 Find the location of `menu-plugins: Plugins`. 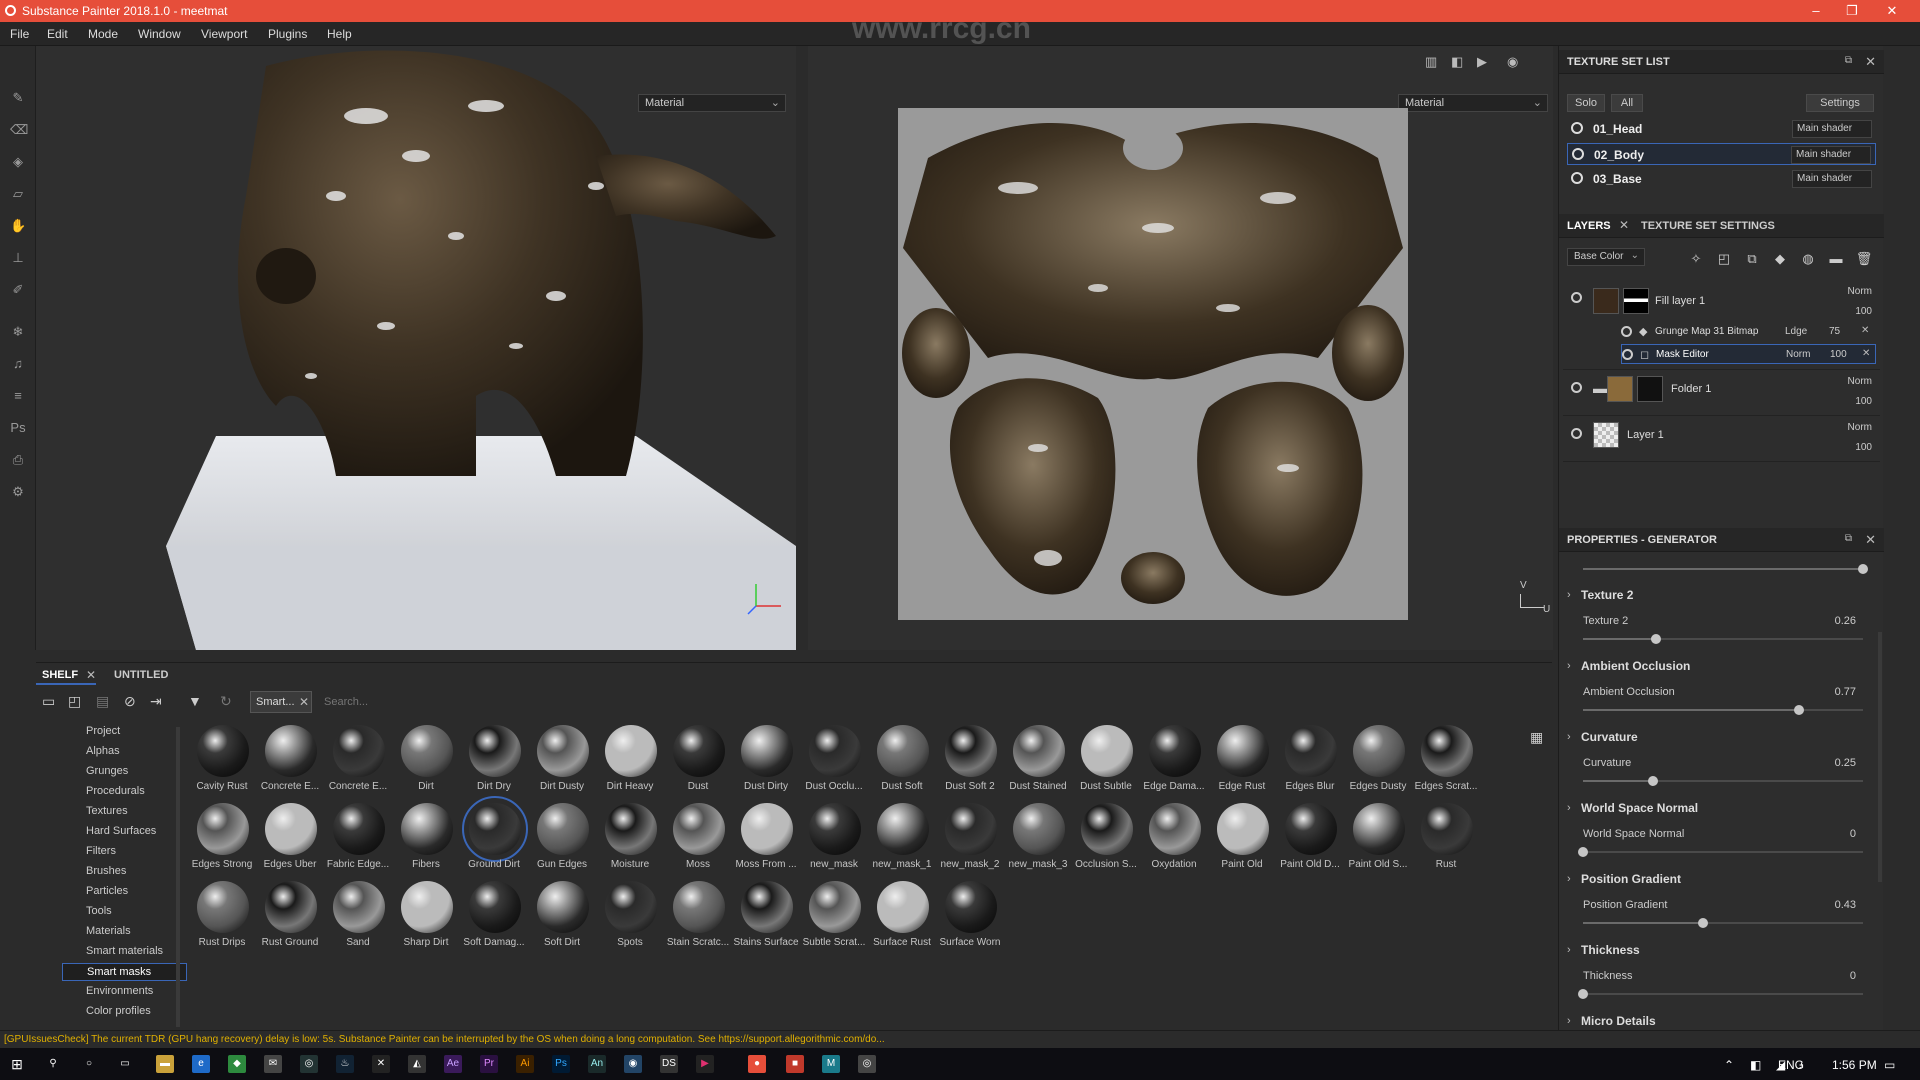

menu-plugins: Plugins is located at coordinates (287, 34).